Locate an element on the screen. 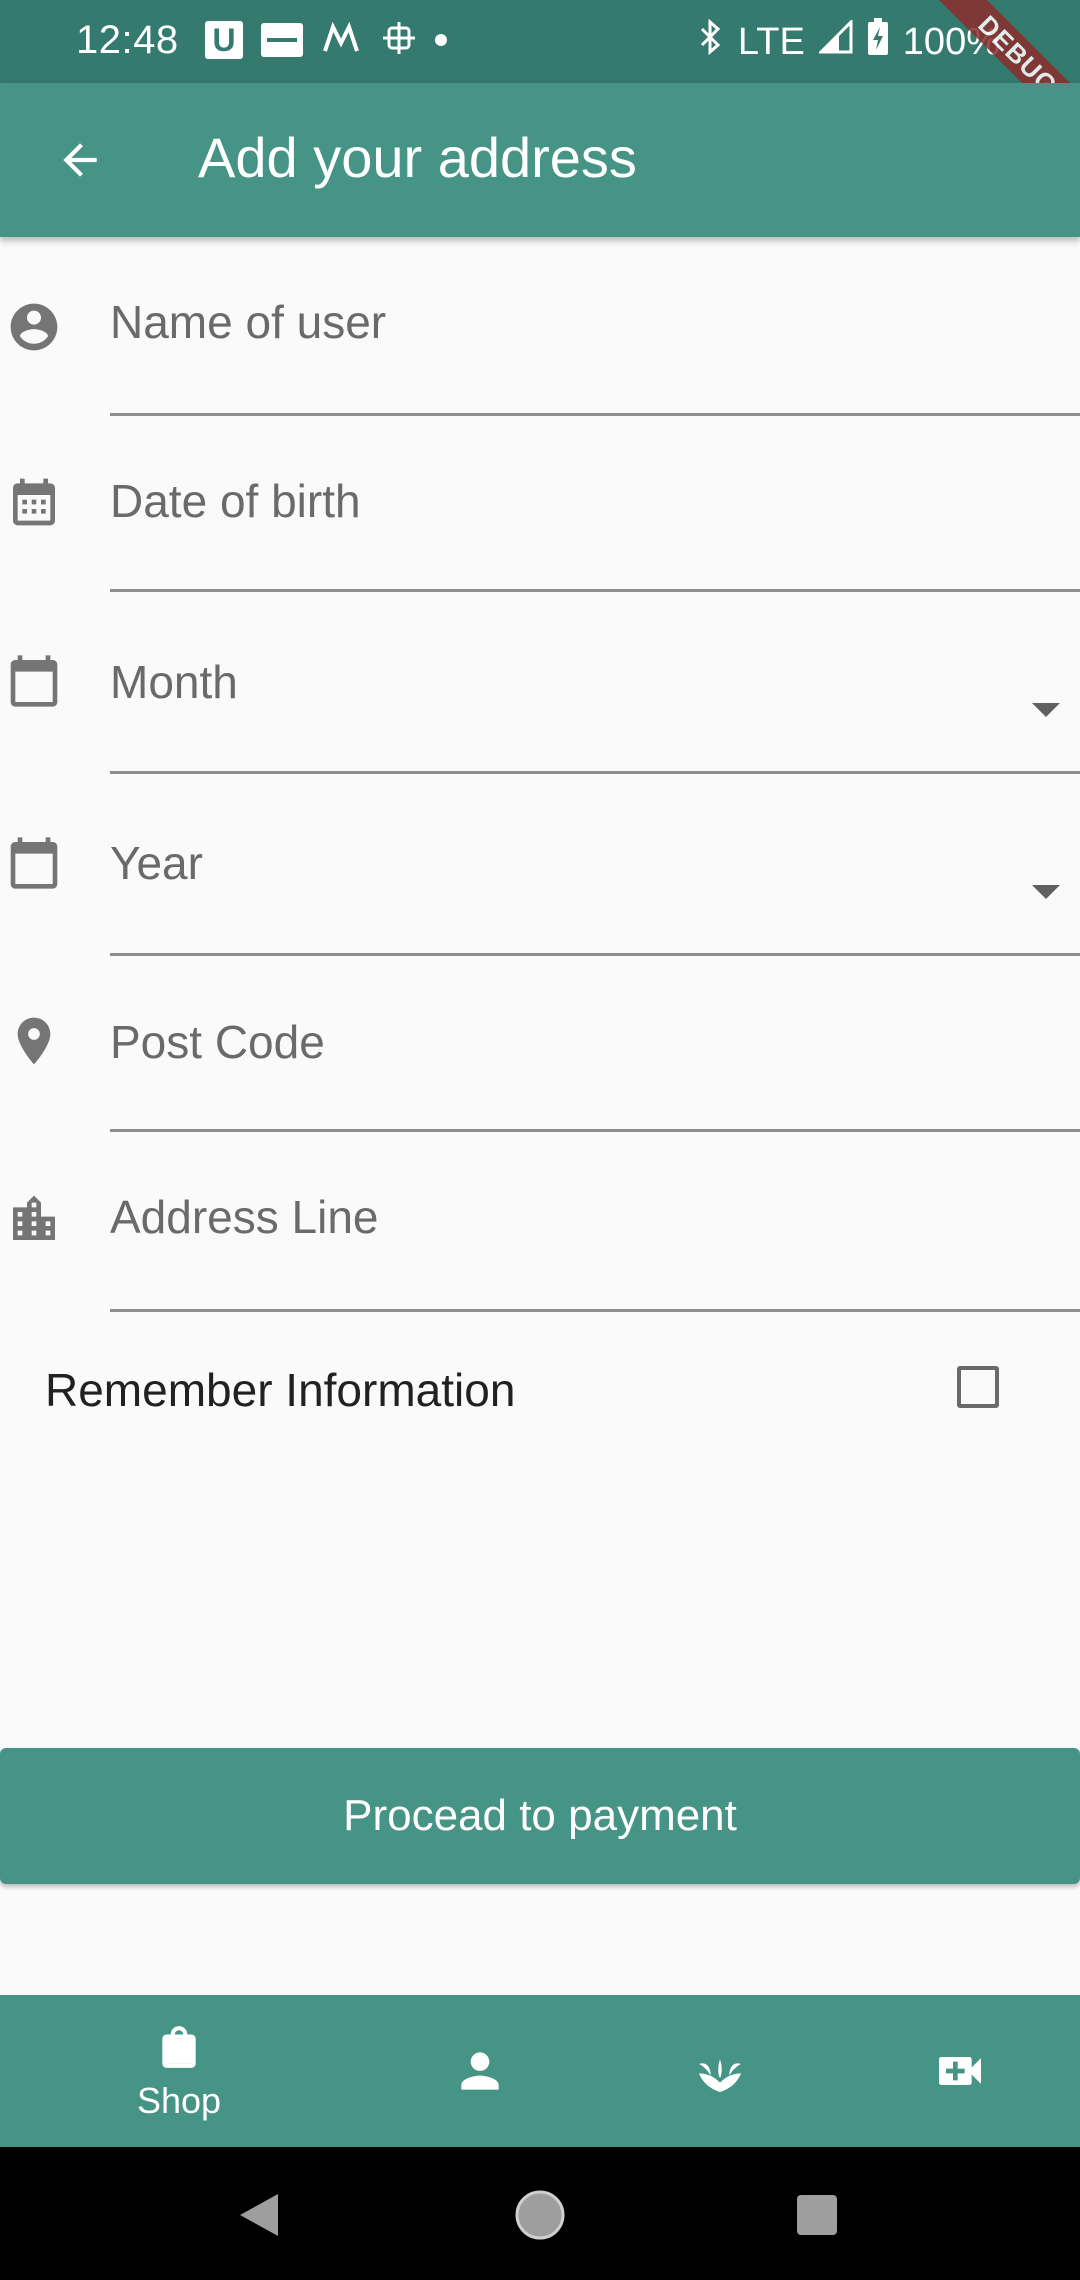  dob-row: Date of birth is located at coordinates (540, 505).